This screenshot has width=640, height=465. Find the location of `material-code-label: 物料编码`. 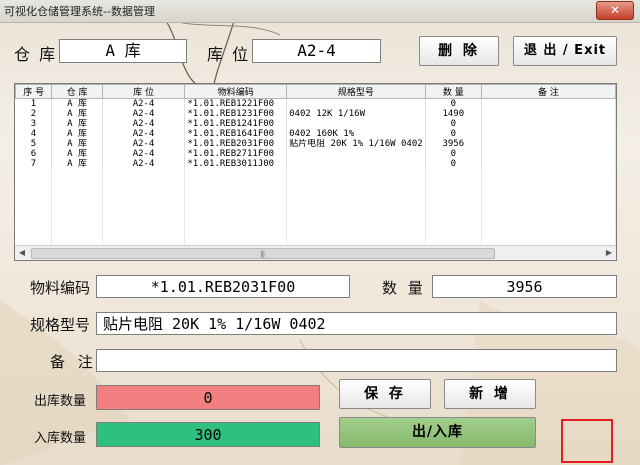

material-code-label: 物料编码 is located at coordinates (60, 288).